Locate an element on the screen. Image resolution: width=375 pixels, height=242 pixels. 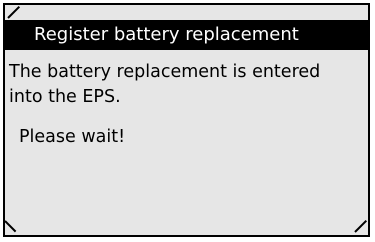
title-bar: Register battery replacement is located at coordinates (186, 35).